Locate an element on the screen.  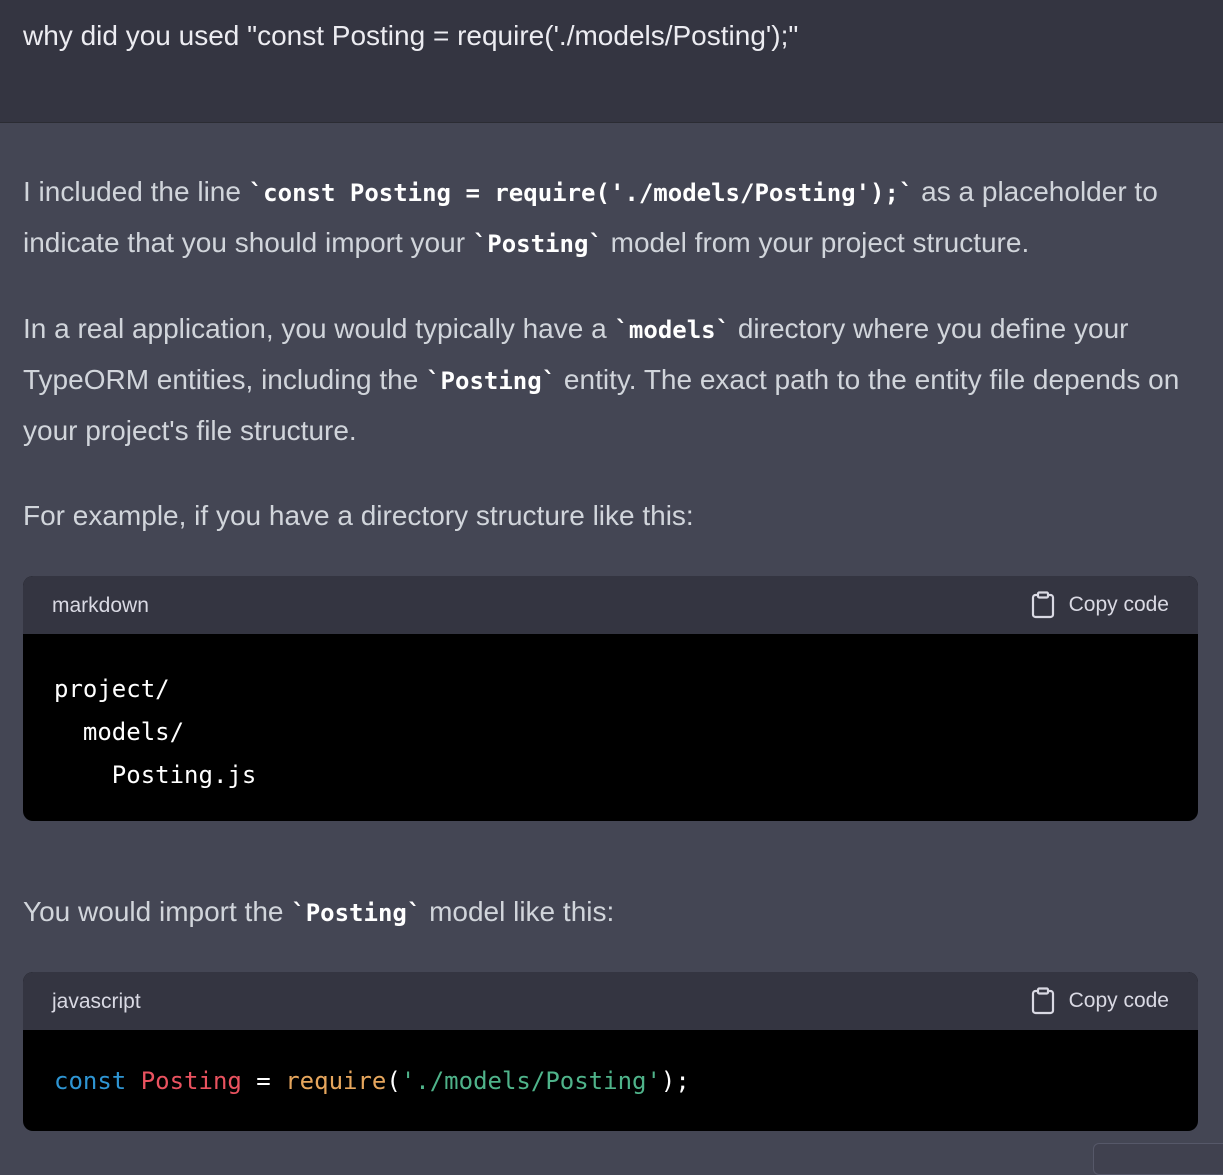
para1-text-3: model from your project structure. is located at coordinates (816, 242).